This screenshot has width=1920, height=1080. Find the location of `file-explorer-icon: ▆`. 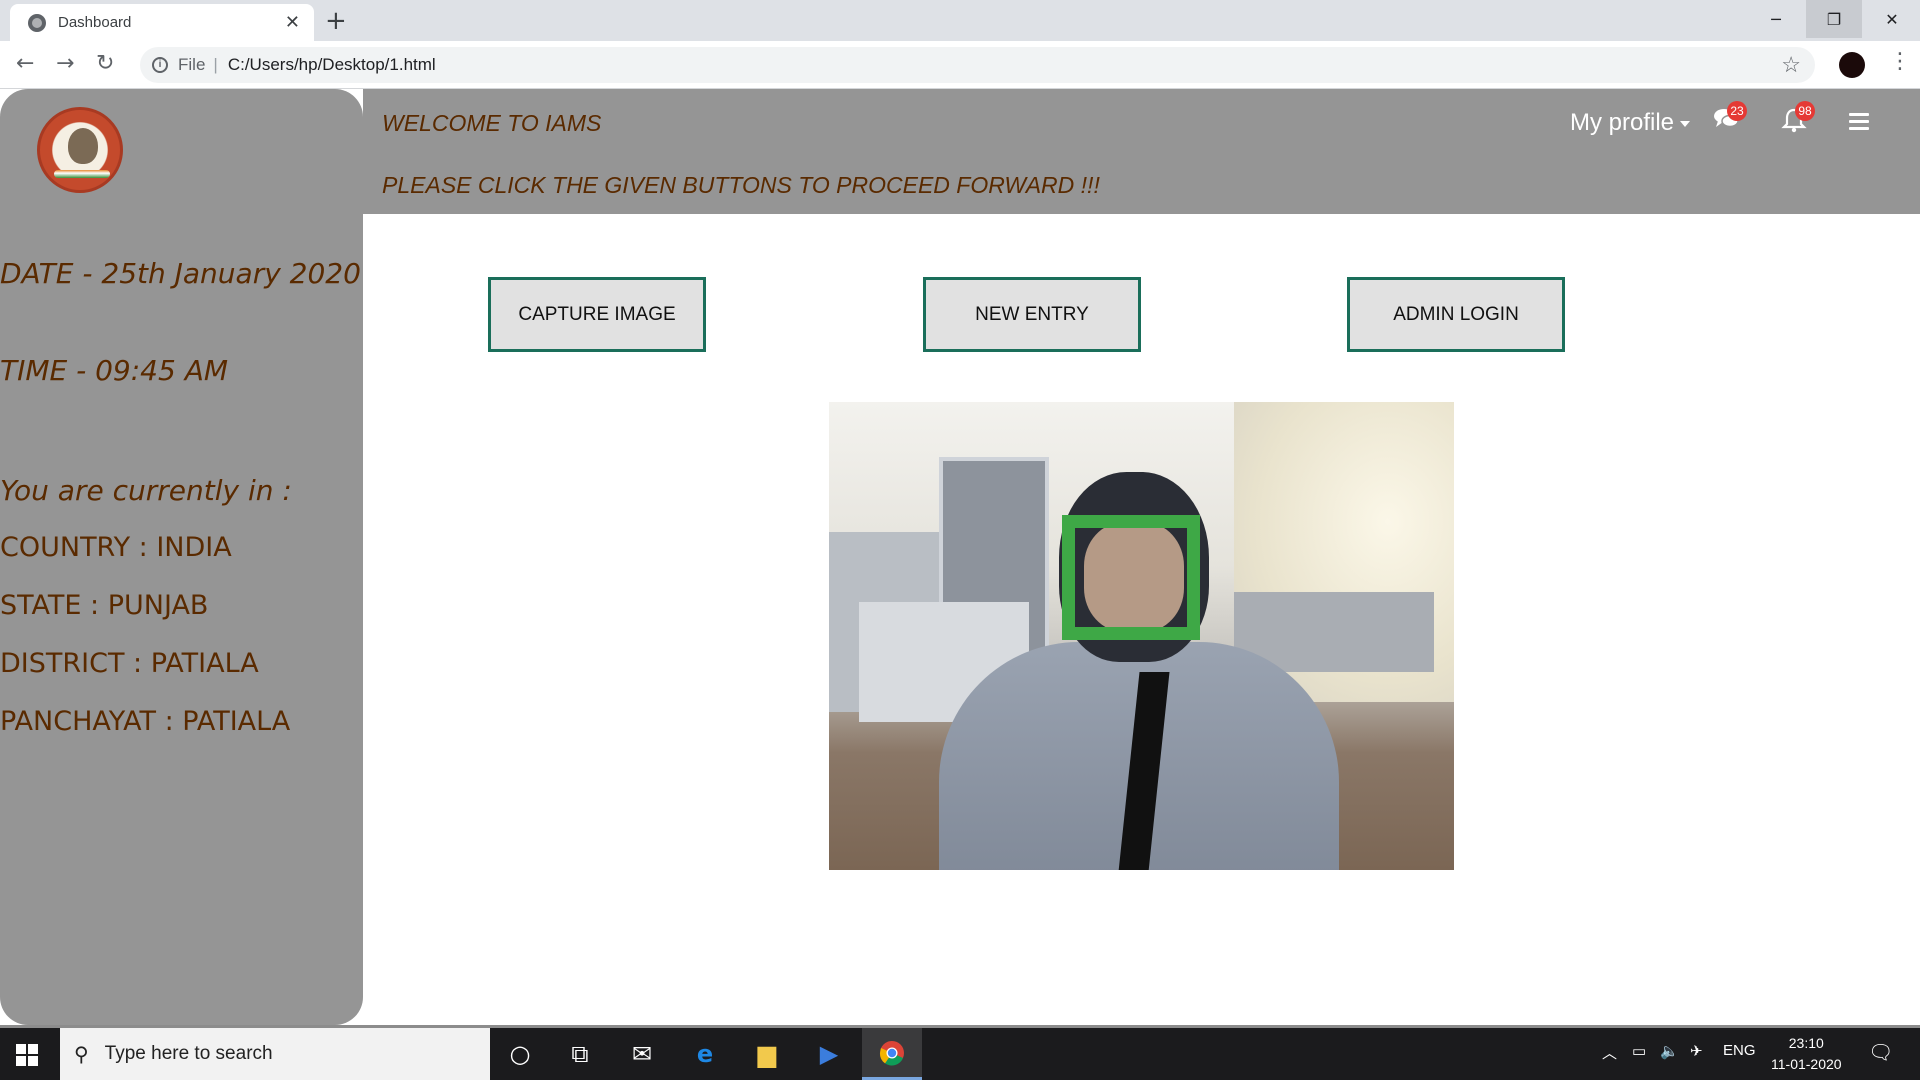

file-explorer-icon: ▆ is located at coordinates (767, 1054).